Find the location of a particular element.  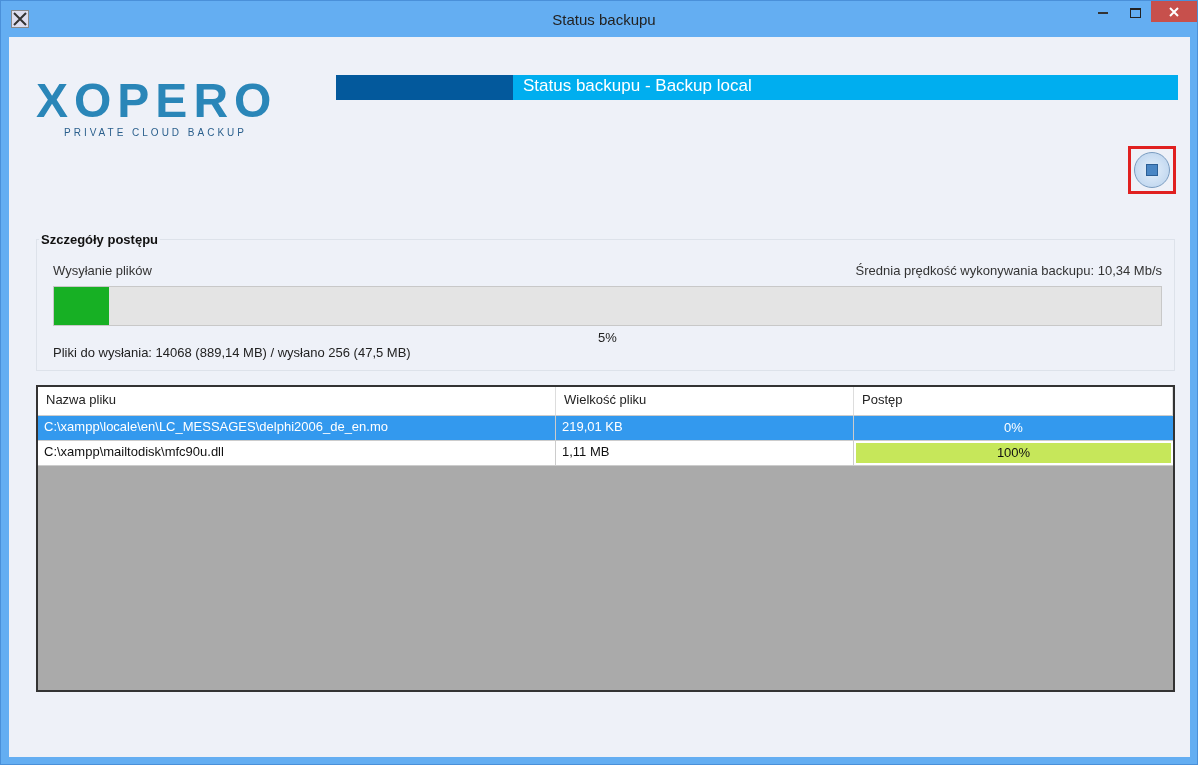

stop-button is located at coordinates (1152, 170).